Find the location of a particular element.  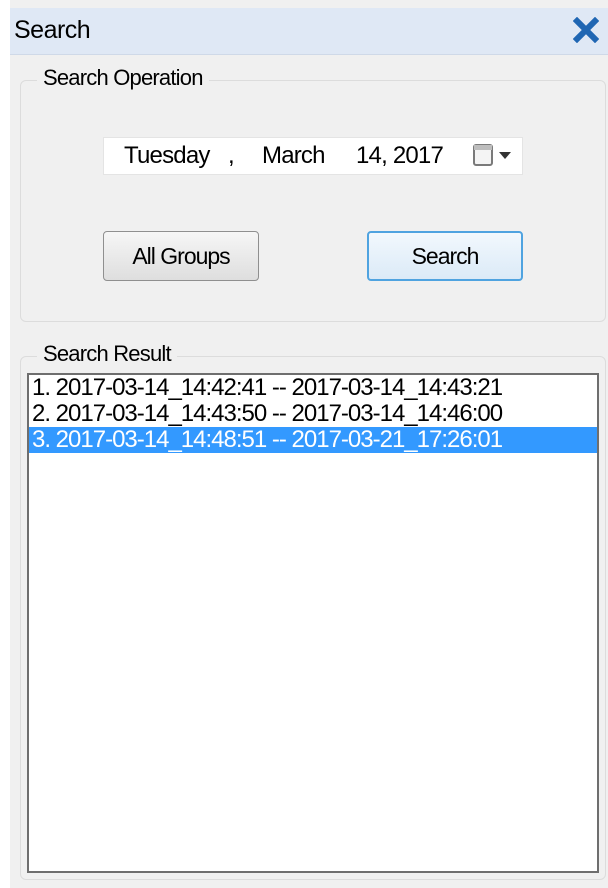

chevron-down-icon is located at coordinates (505, 155).